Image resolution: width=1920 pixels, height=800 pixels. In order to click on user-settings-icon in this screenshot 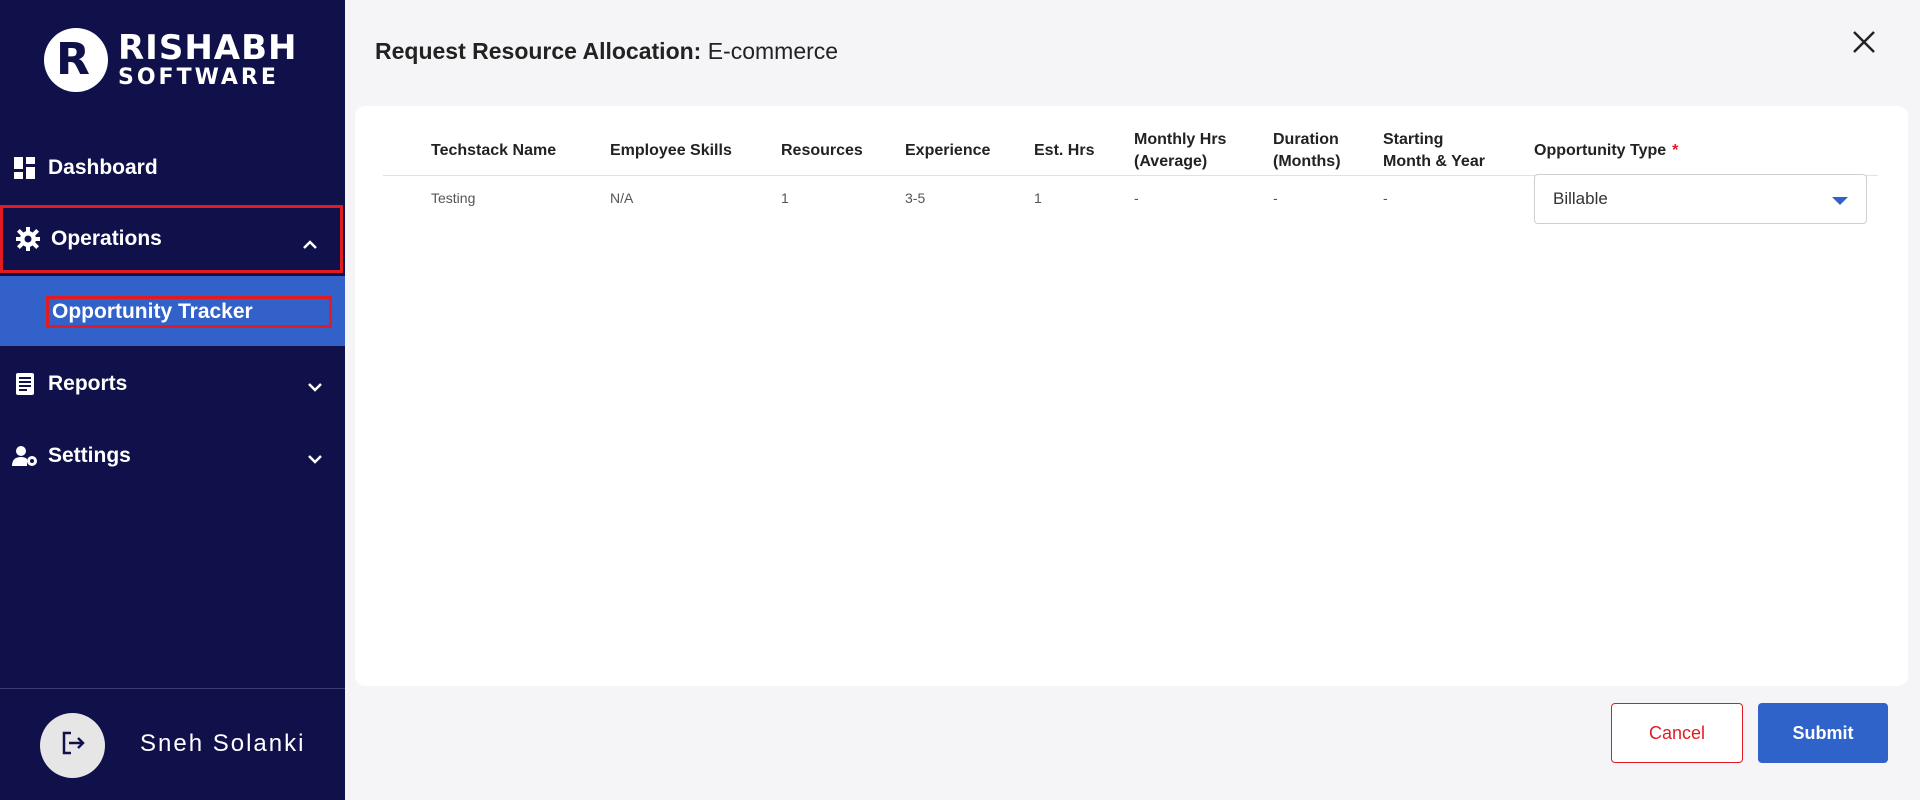, I will do `click(25, 456)`.